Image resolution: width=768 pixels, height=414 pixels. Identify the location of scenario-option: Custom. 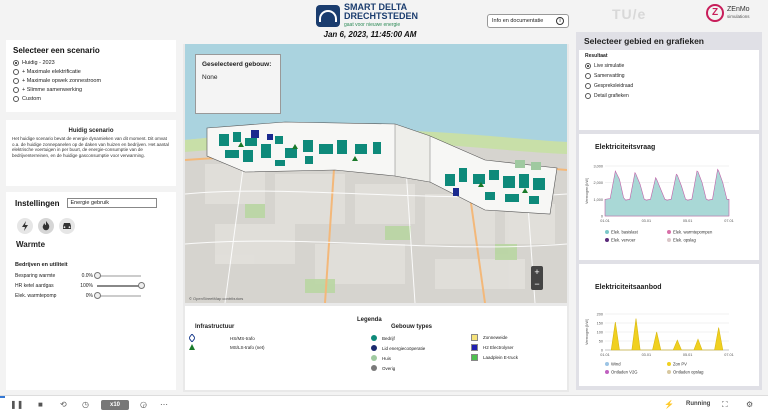
(91, 98).